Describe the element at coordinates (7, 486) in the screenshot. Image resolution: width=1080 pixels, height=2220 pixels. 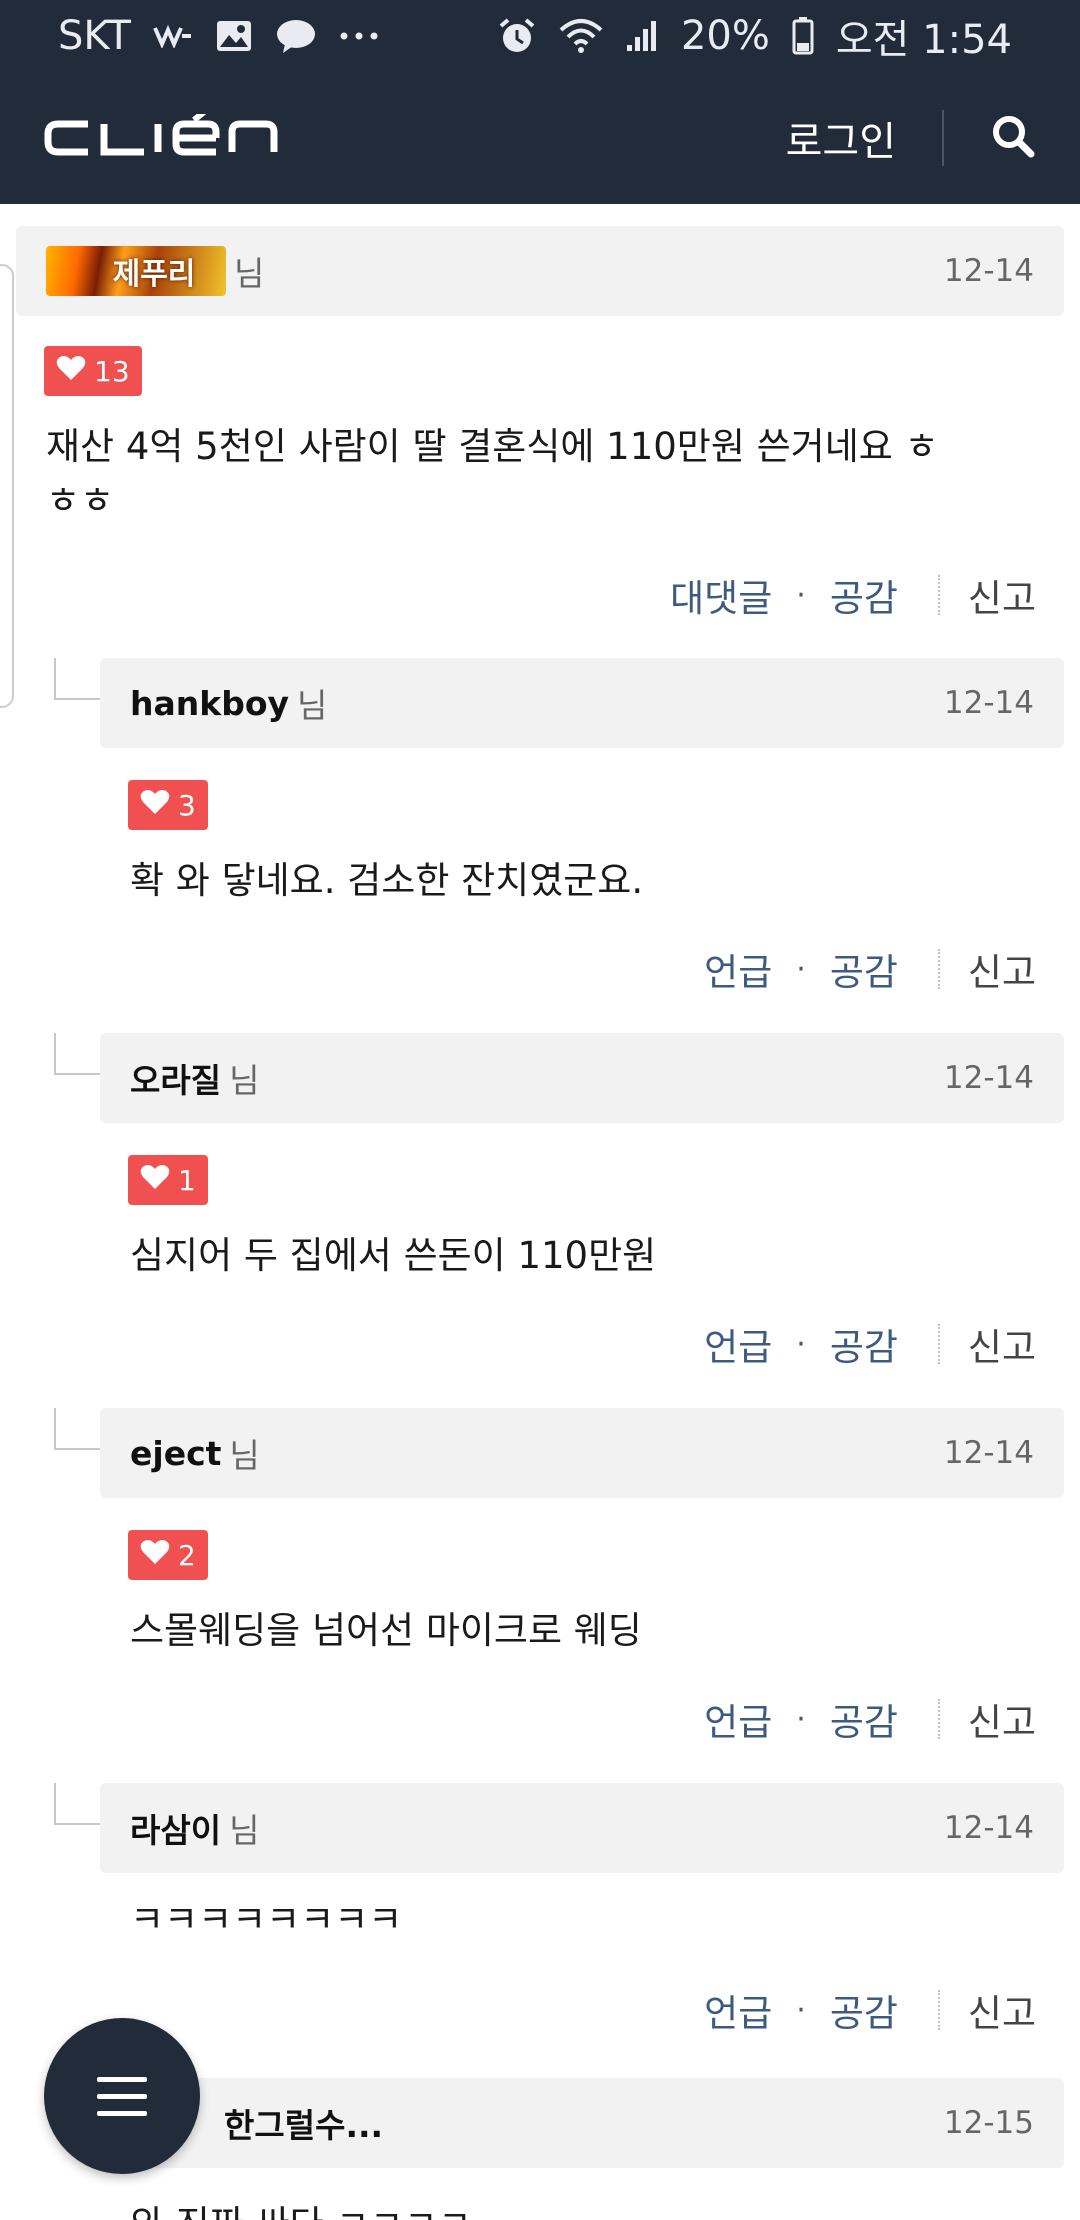
I see `side-panel-edge` at that location.